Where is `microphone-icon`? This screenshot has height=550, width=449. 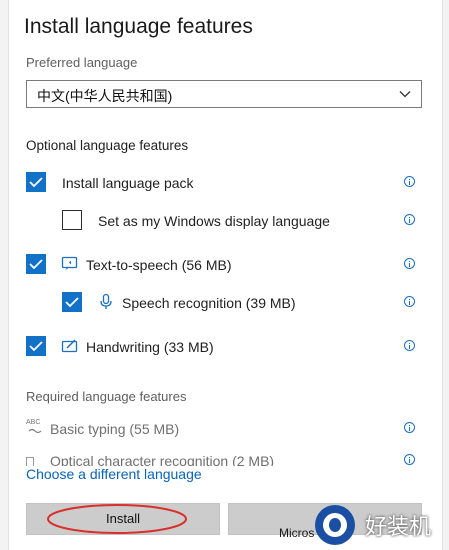 microphone-icon is located at coordinates (106, 301).